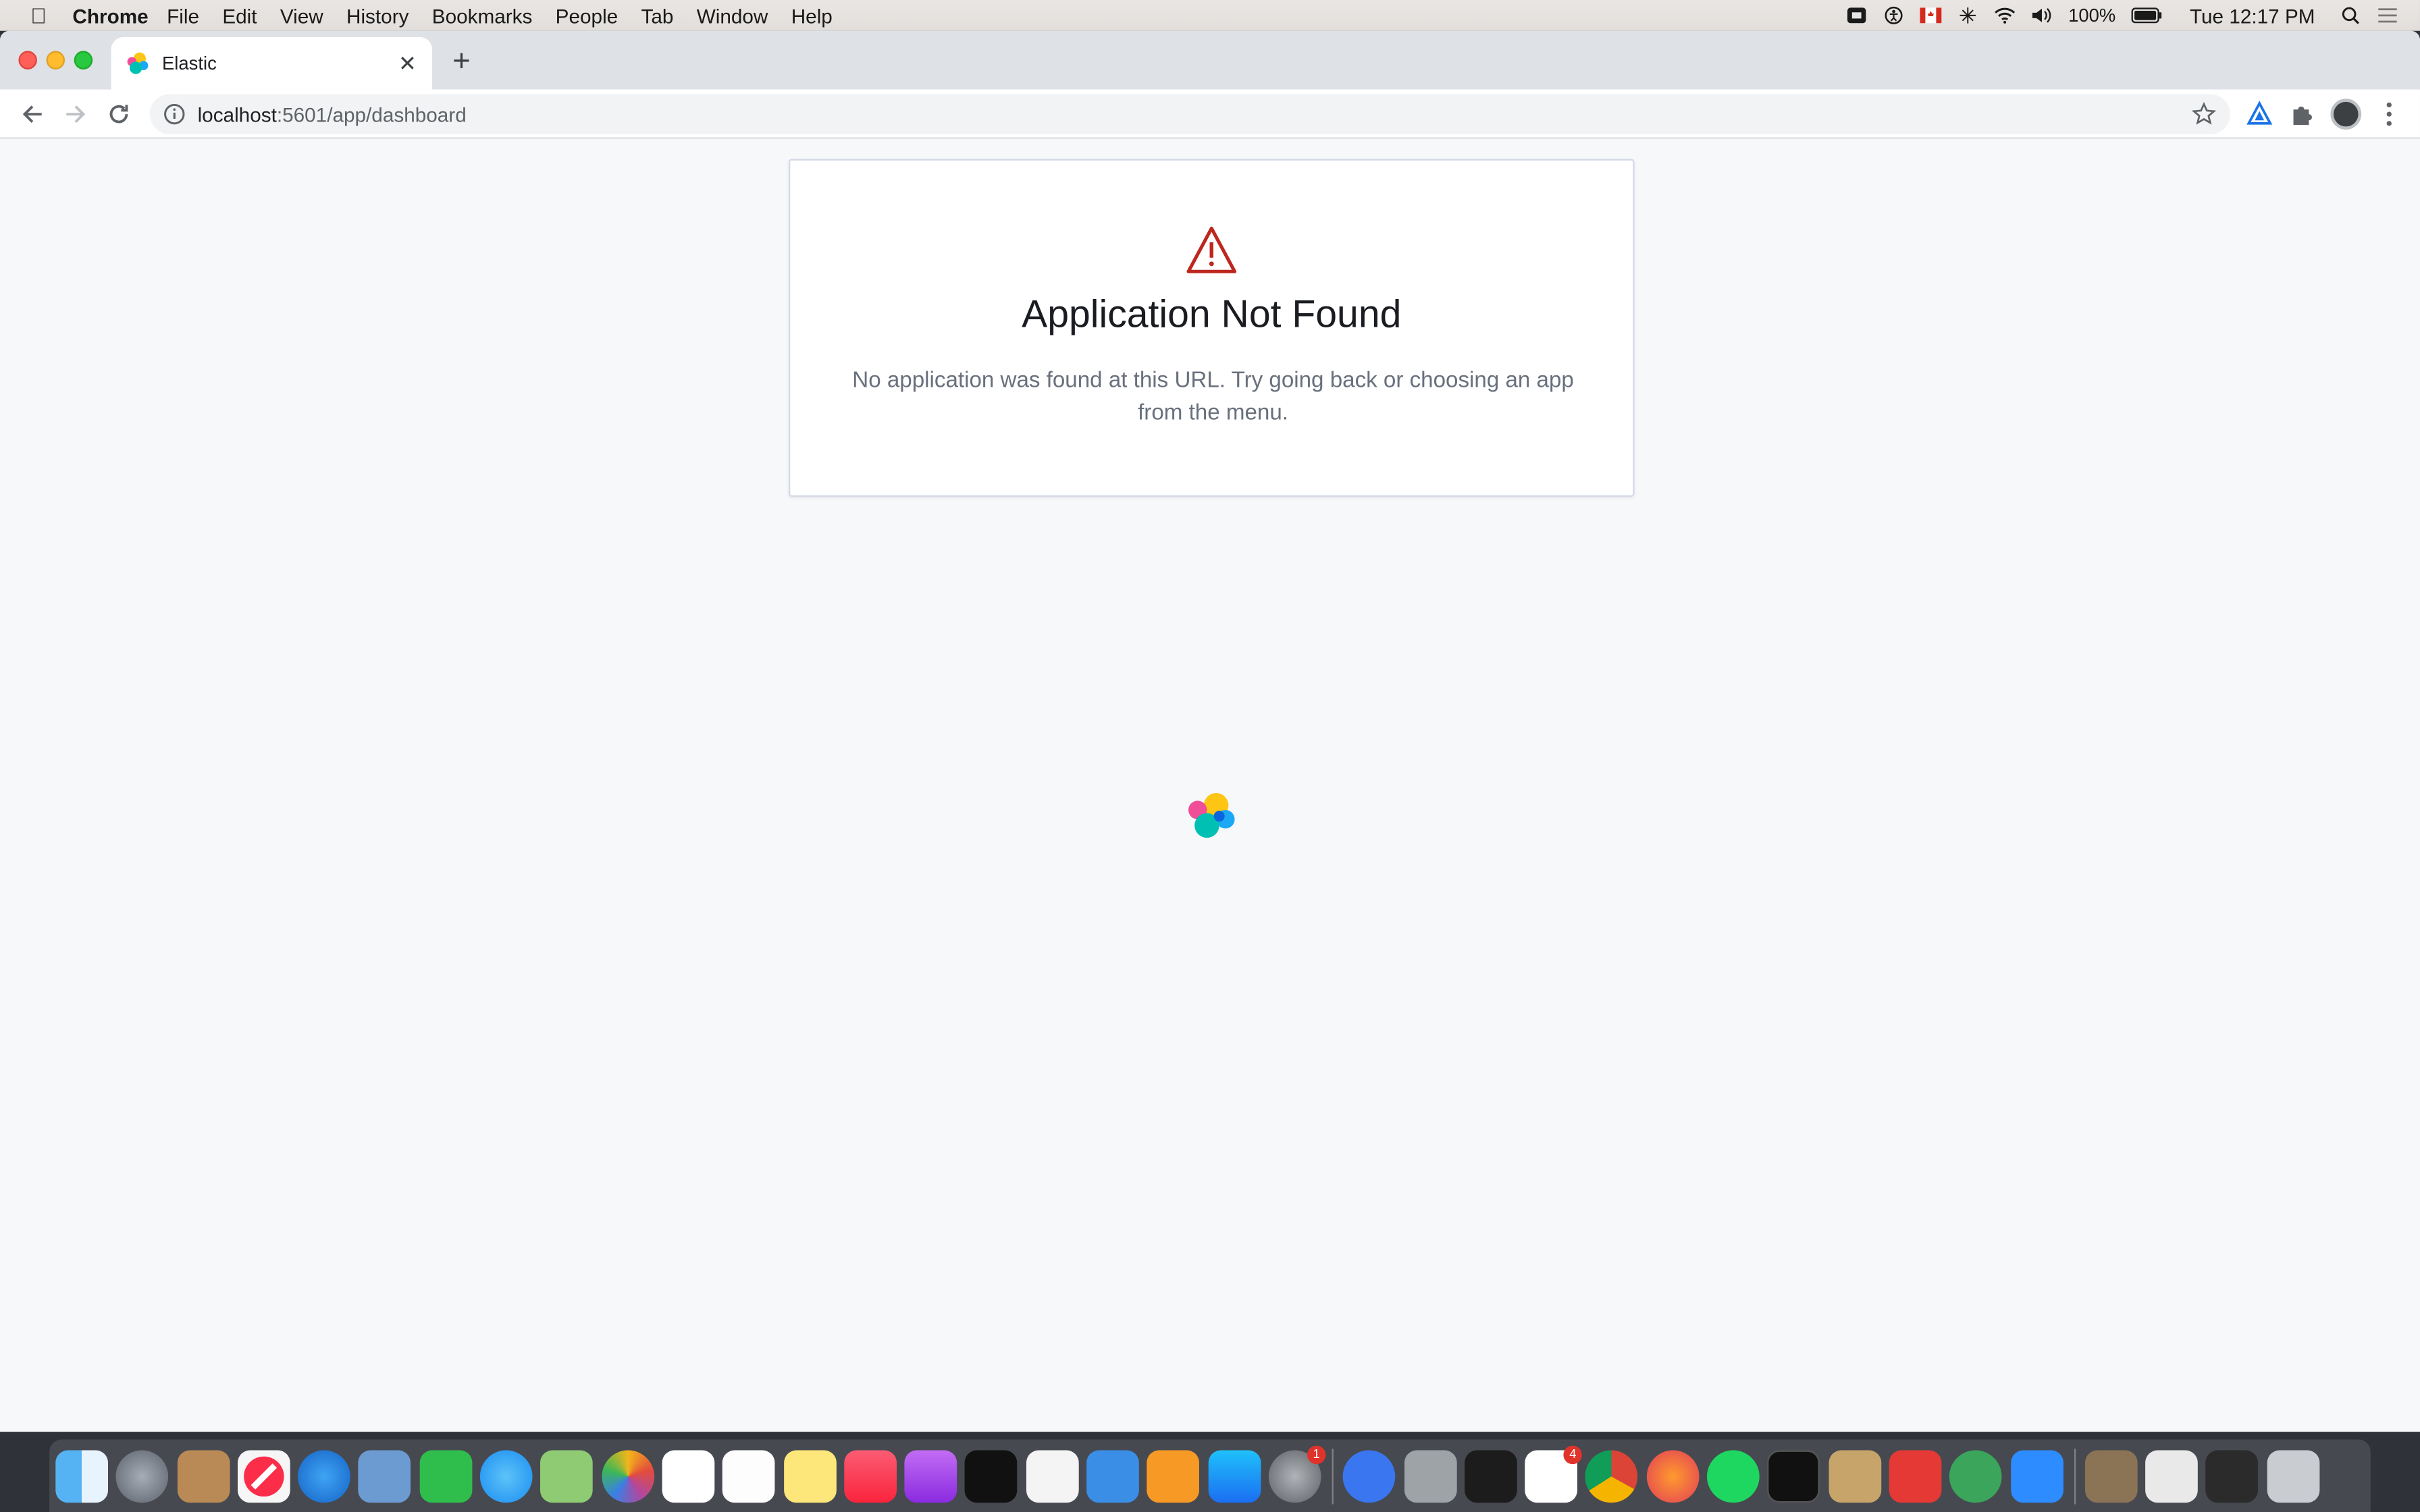  Describe the element at coordinates (991, 1476) in the screenshot. I see `apple-tv-dock-icon` at that location.